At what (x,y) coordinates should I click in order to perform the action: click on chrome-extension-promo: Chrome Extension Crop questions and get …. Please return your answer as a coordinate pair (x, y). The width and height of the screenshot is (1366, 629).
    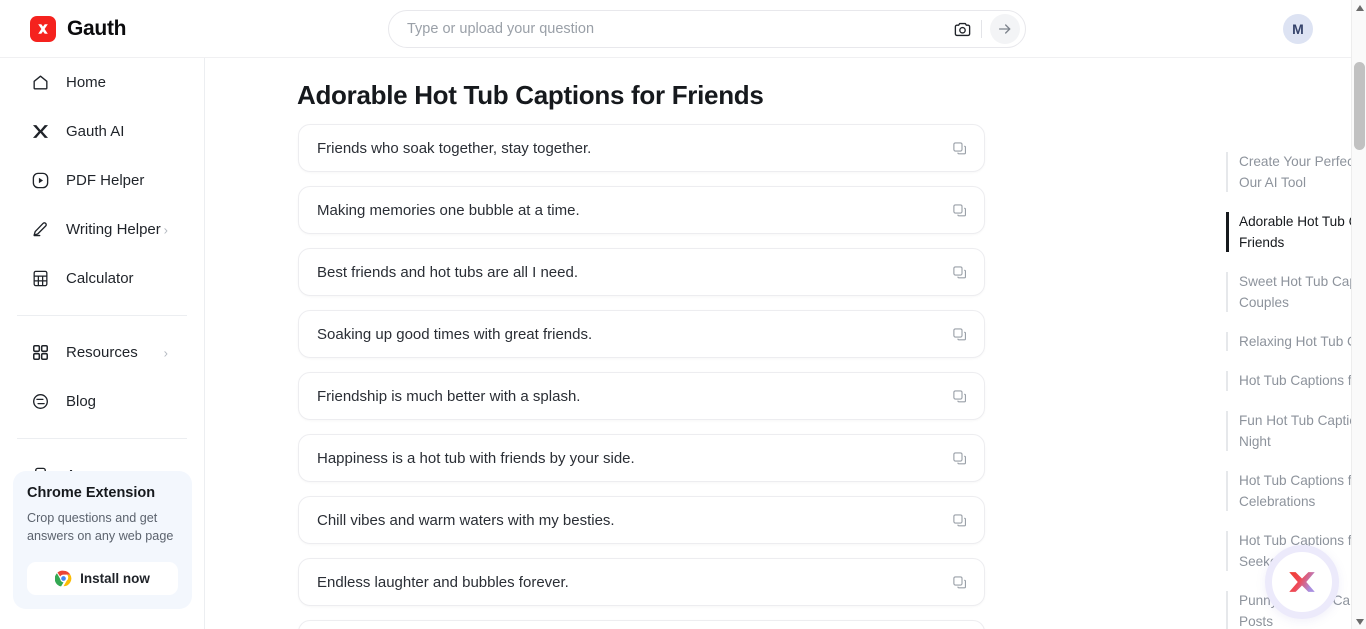
    Looking at the image, I should click on (102, 540).